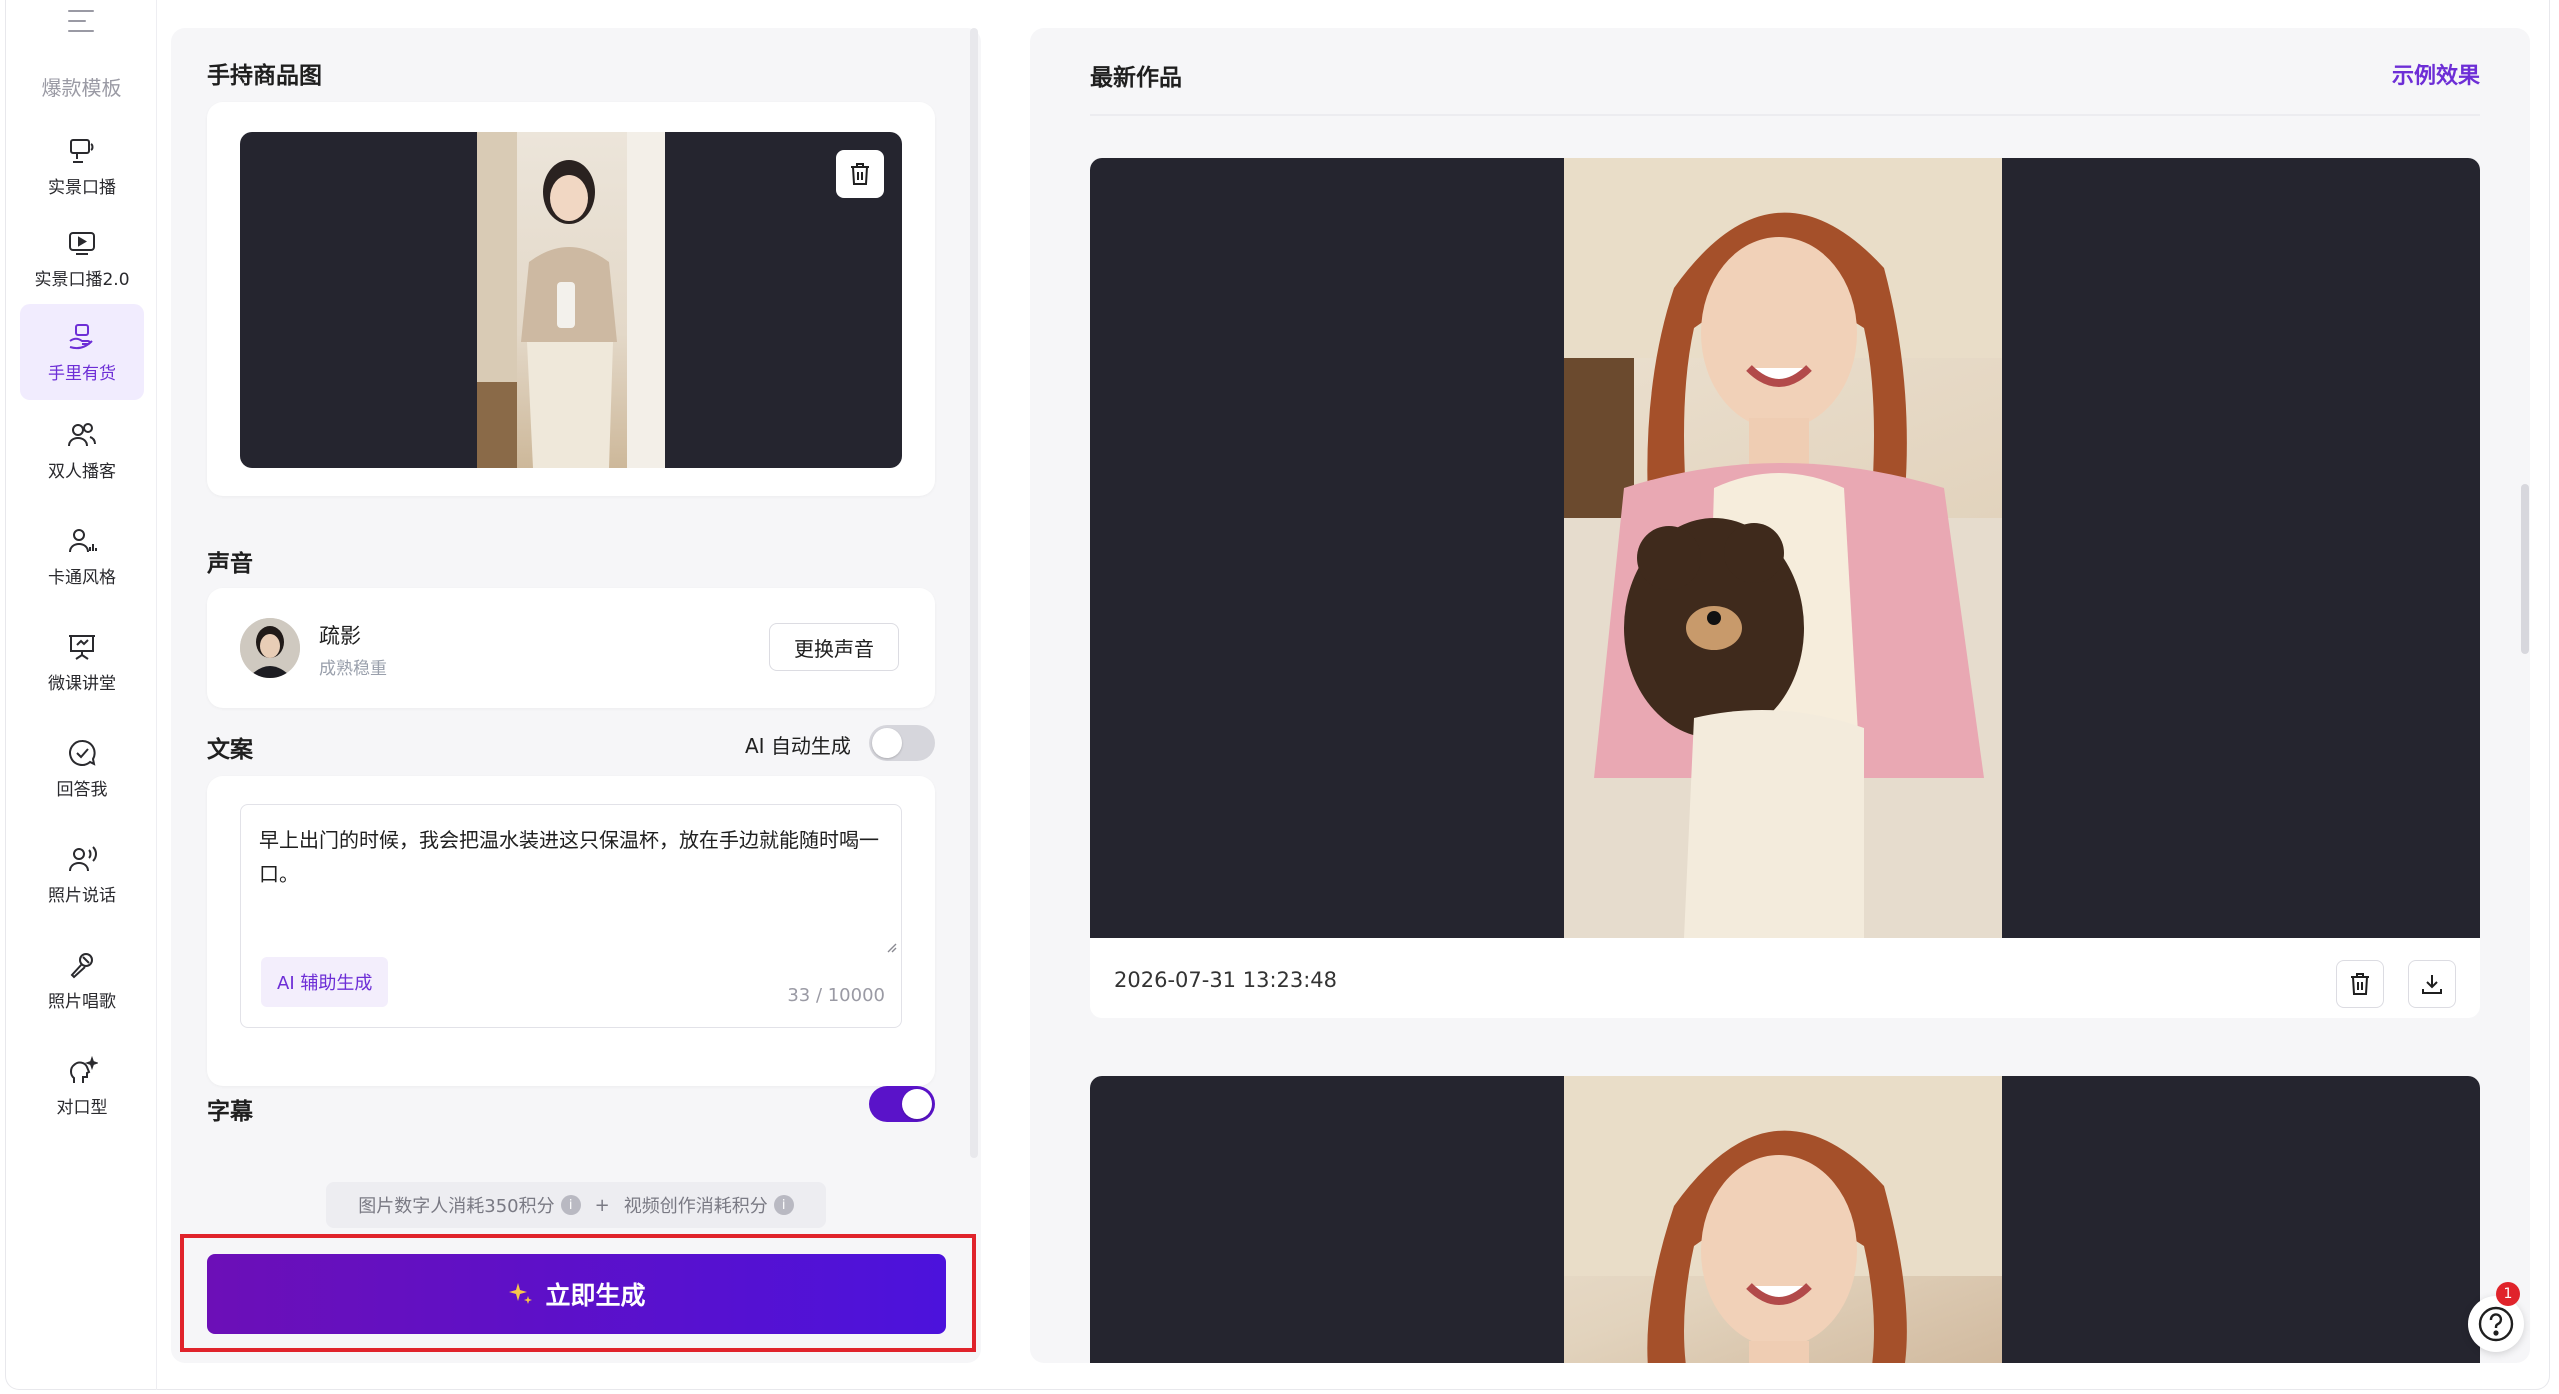  What do you see at coordinates (264, 76) in the screenshot?
I see `product-image-title: 手持商品图` at bounding box center [264, 76].